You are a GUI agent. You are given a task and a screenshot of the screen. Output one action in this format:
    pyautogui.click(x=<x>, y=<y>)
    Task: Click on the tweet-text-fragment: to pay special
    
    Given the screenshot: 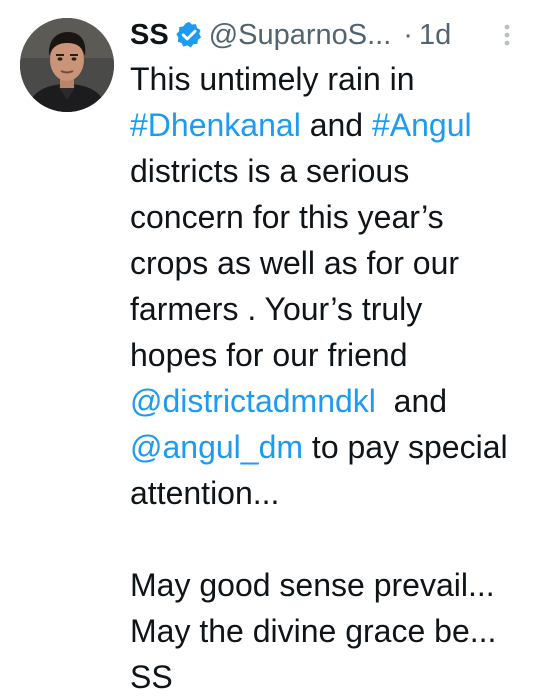 What is the action you would take?
    pyautogui.click(x=405, y=447)
    